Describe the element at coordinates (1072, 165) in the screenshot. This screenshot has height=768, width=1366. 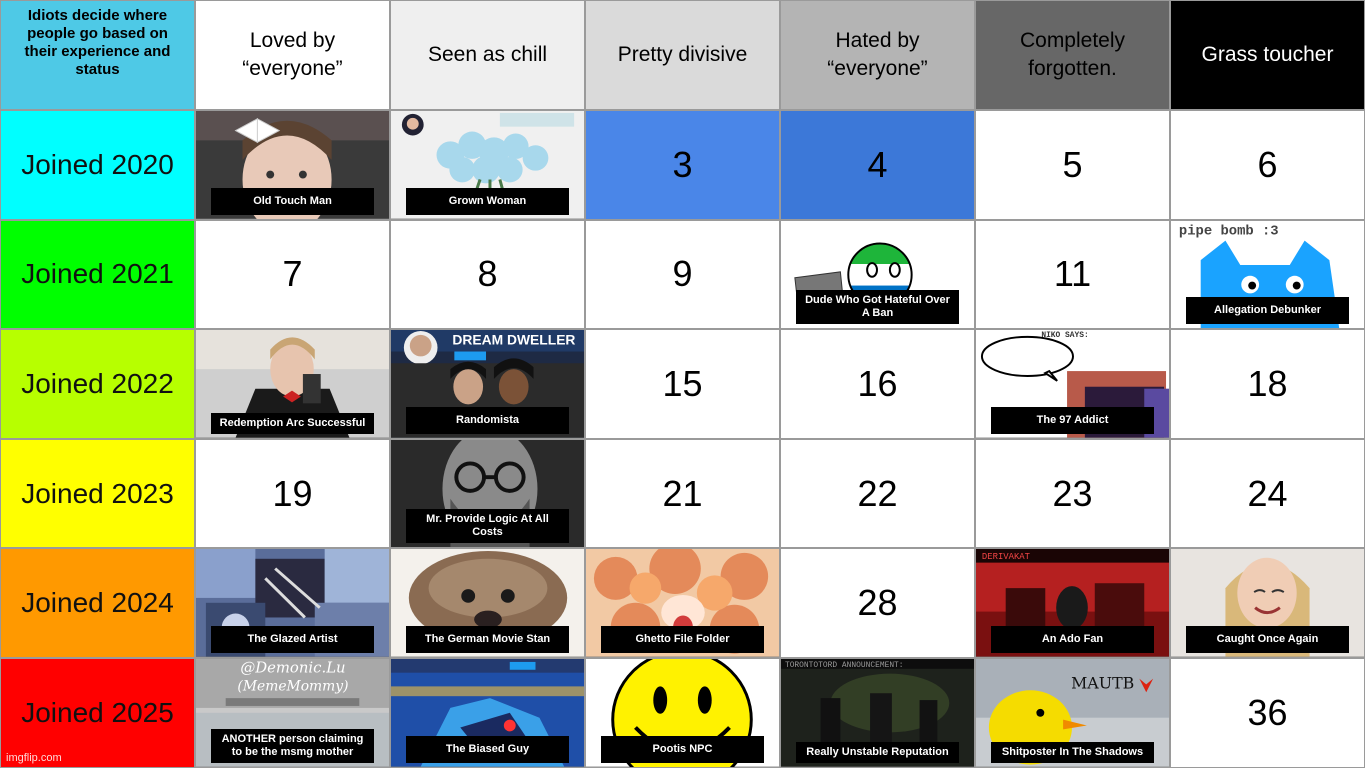
I see `number-cell: 5` at that location.